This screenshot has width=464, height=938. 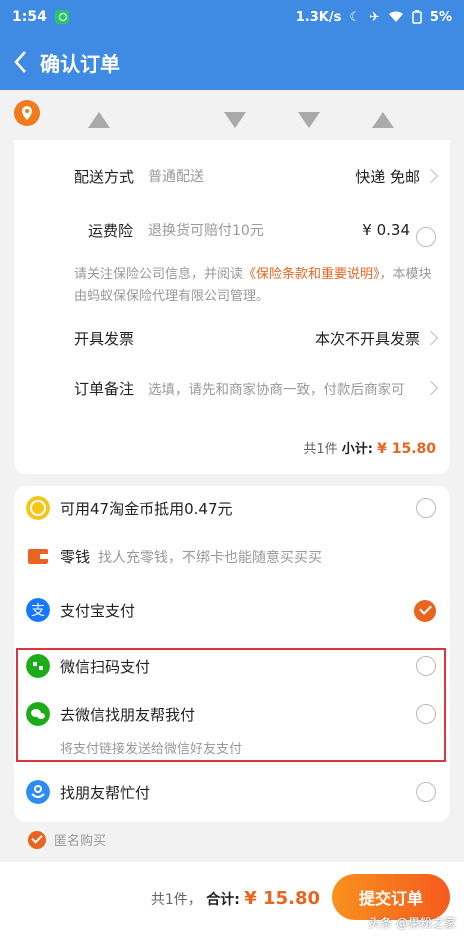 What do you see at coordinates (355, 17) in the screenshot?
I see `moon-icon: ☾` at bounding box center [355, 17].